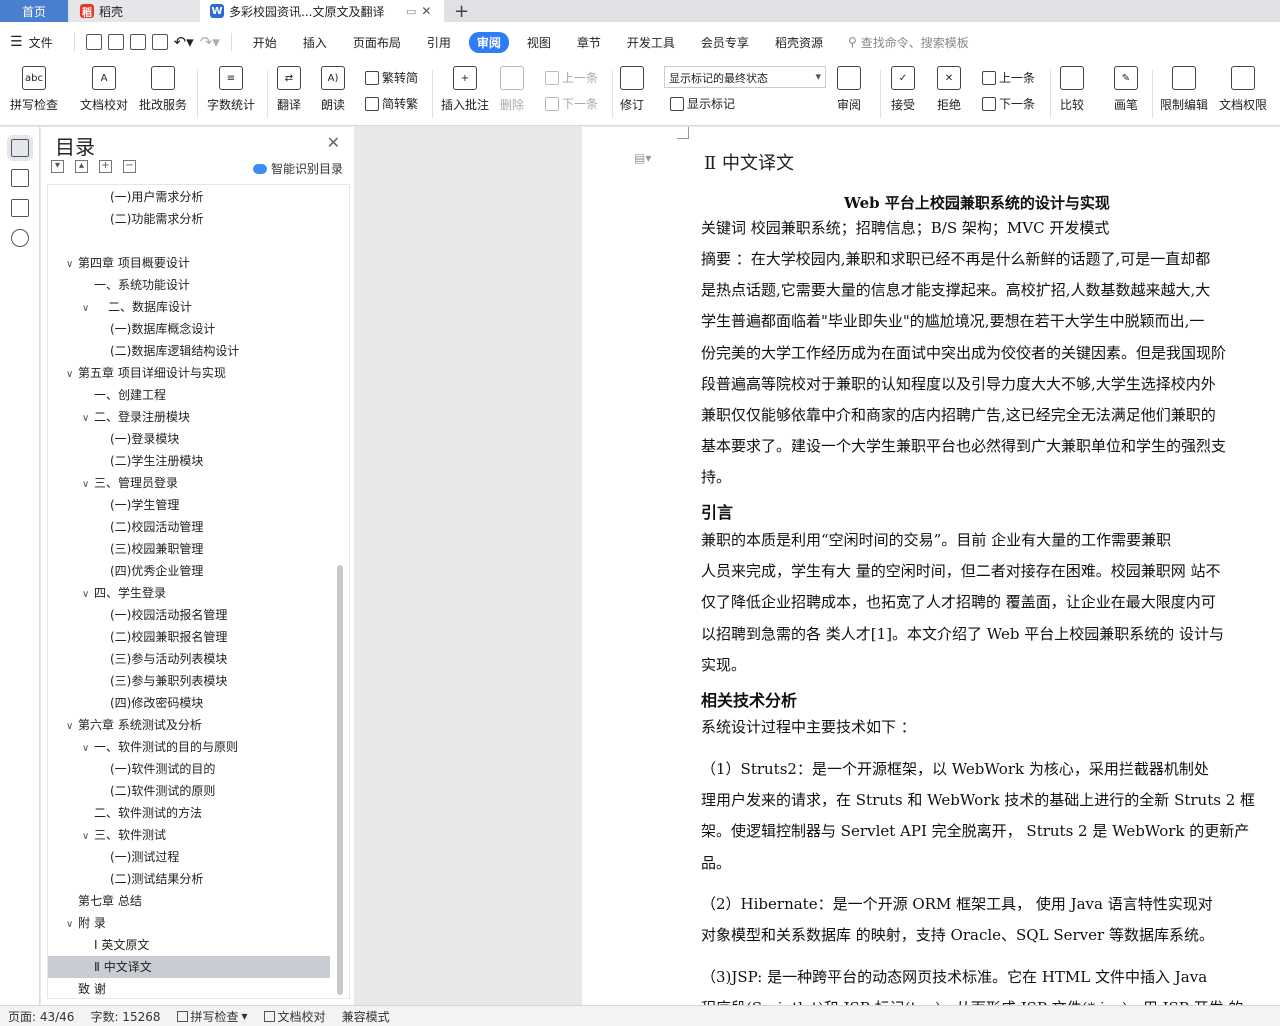 This screenshot has height=1026, width=1280. Describe the element at coordinates (16, 42) in the screenshot. I see `hamburger-icon: ☰` at that location.